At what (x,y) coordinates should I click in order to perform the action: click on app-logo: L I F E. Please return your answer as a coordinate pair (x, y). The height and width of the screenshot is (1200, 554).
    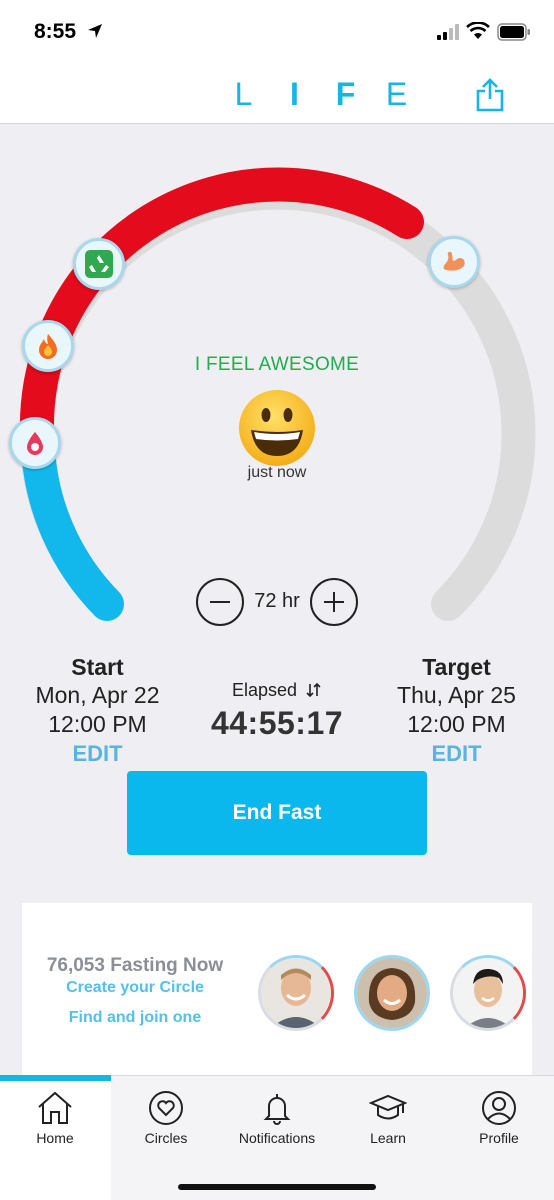
    Looking at the image, I should click on (320, 94).